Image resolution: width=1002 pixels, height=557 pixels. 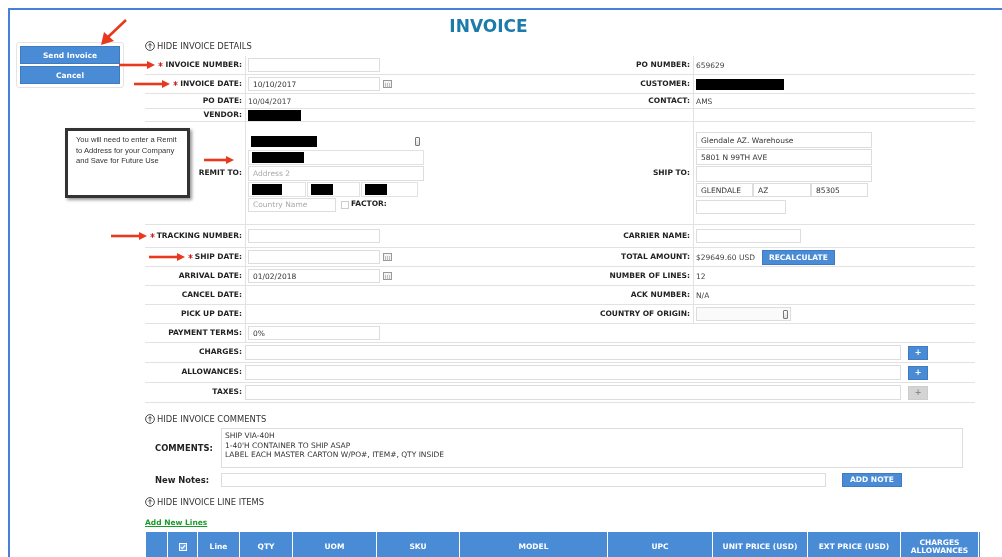 I want to click on section-toggle: HIDE INVOICE LINE ITEMS, so click(x=211, y=502).